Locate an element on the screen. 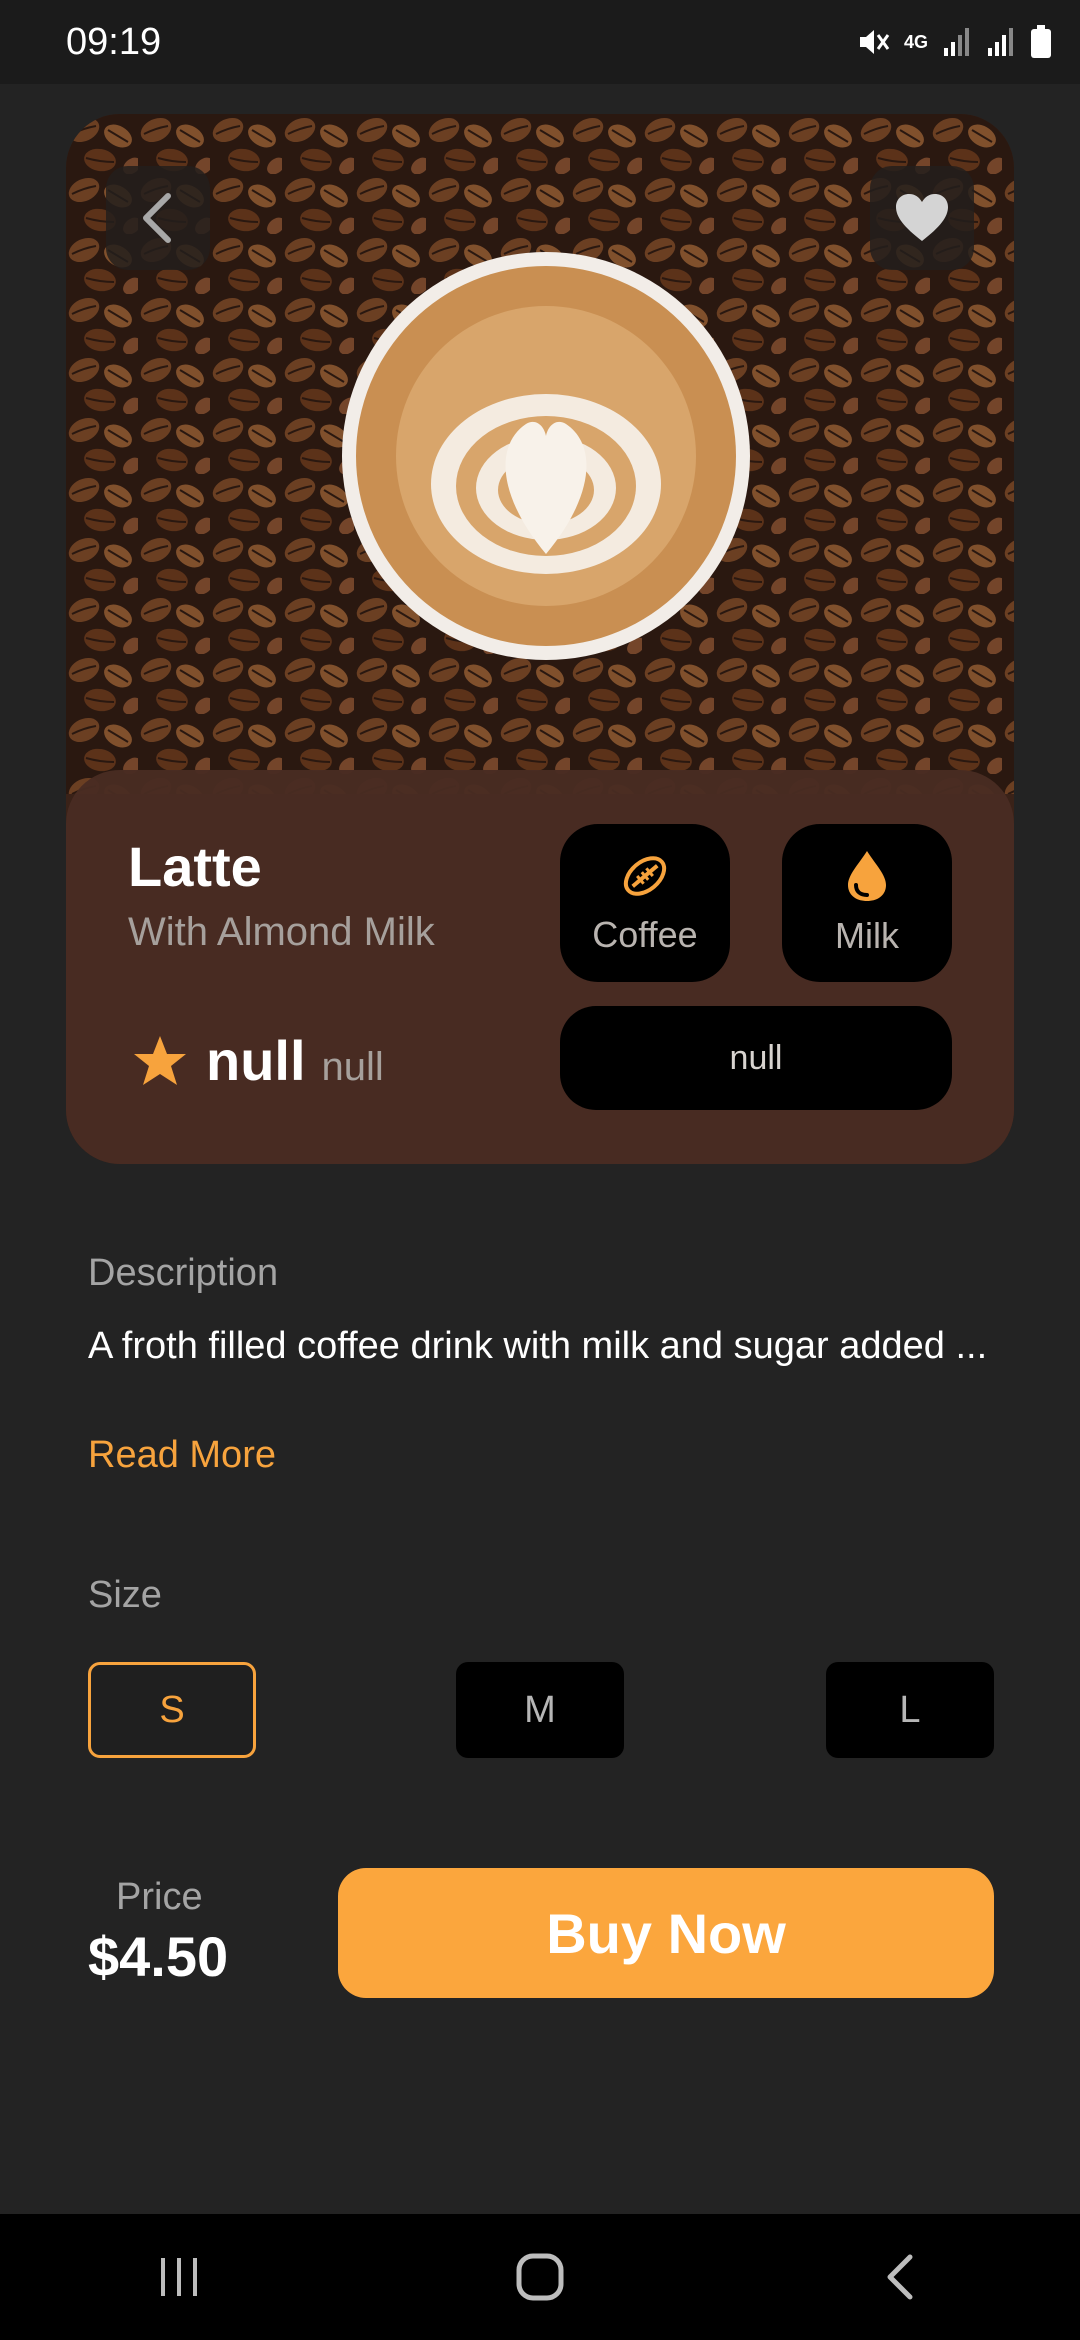 This screenshot has width=1080, height=2340. heart-icon is located at coordinates (922, 217).